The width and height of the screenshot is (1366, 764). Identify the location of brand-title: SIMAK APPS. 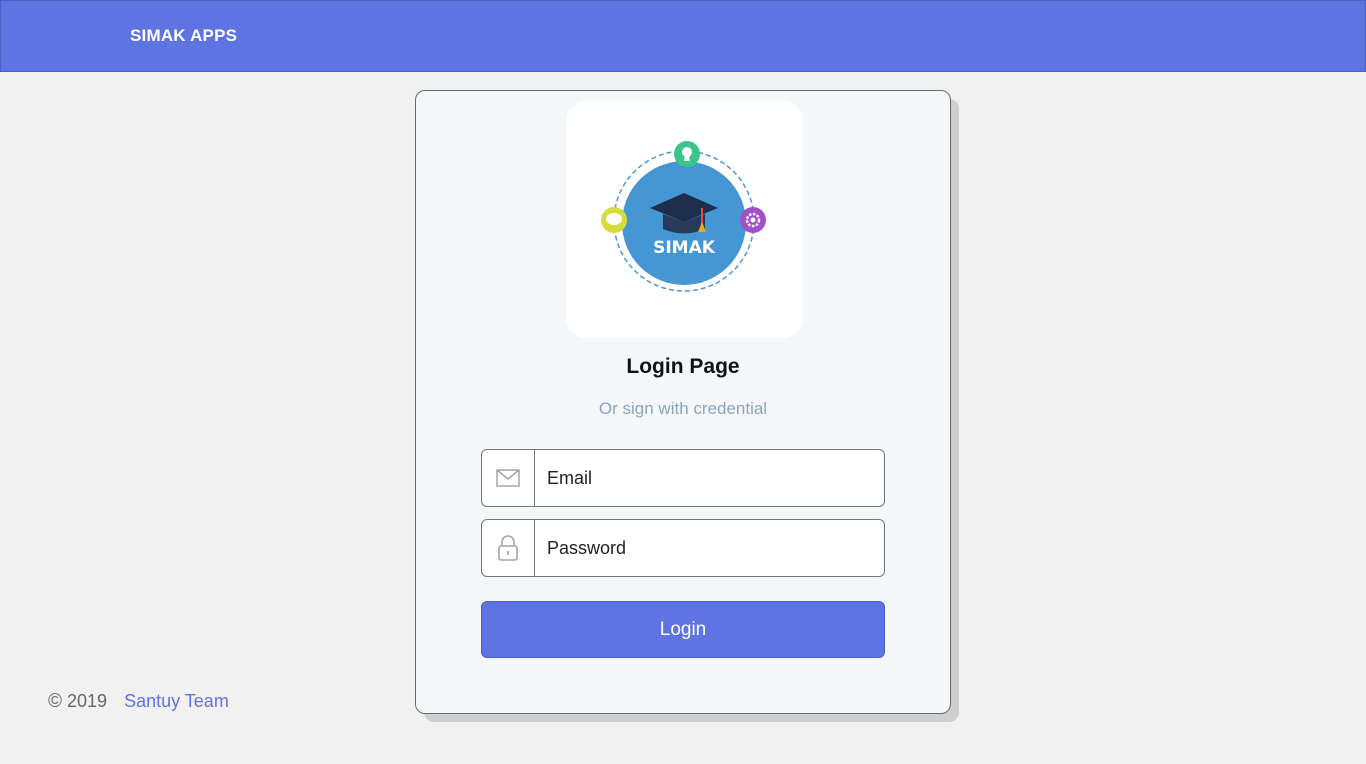
(183, 36).